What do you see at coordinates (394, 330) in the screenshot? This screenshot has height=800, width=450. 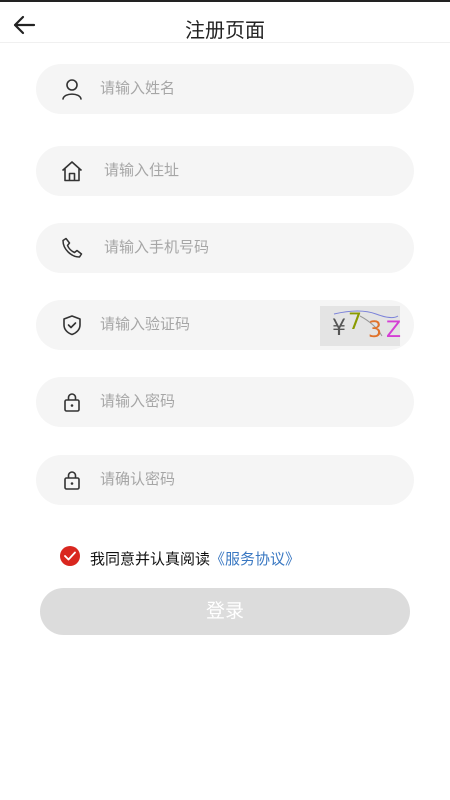 I see `captcha-char-4: Z` at bounding box center [394, 330].